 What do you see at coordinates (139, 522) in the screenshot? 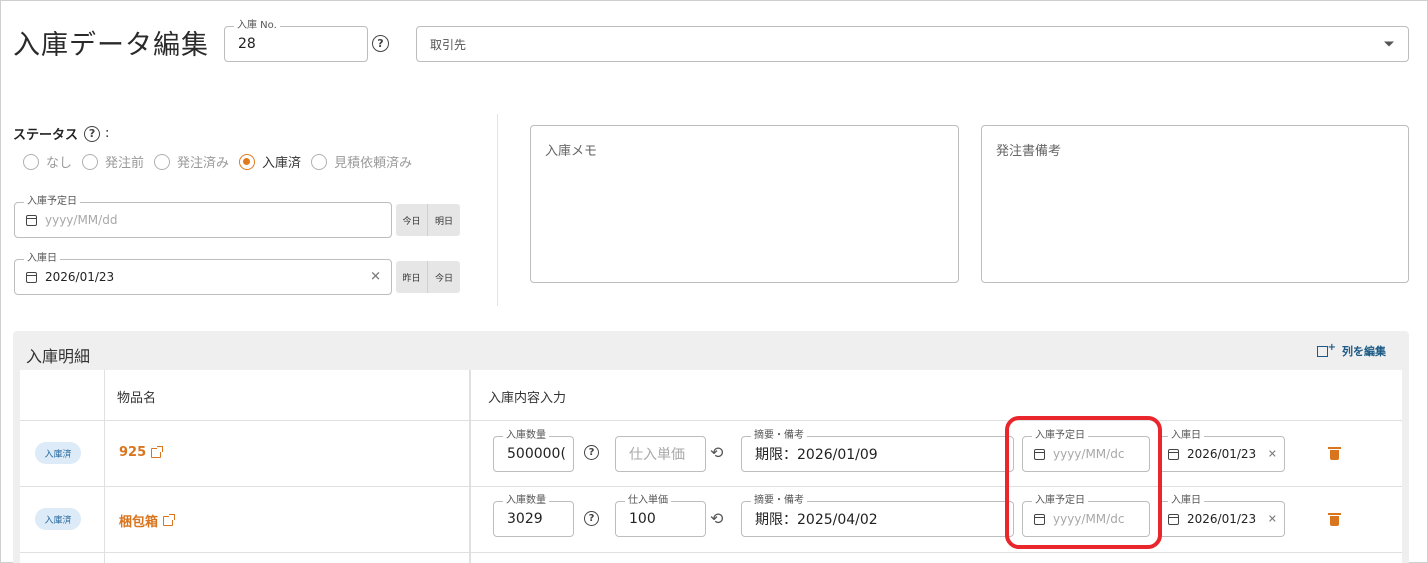
I see `item-name: 梱包箱` at bounding box center [139, 522].